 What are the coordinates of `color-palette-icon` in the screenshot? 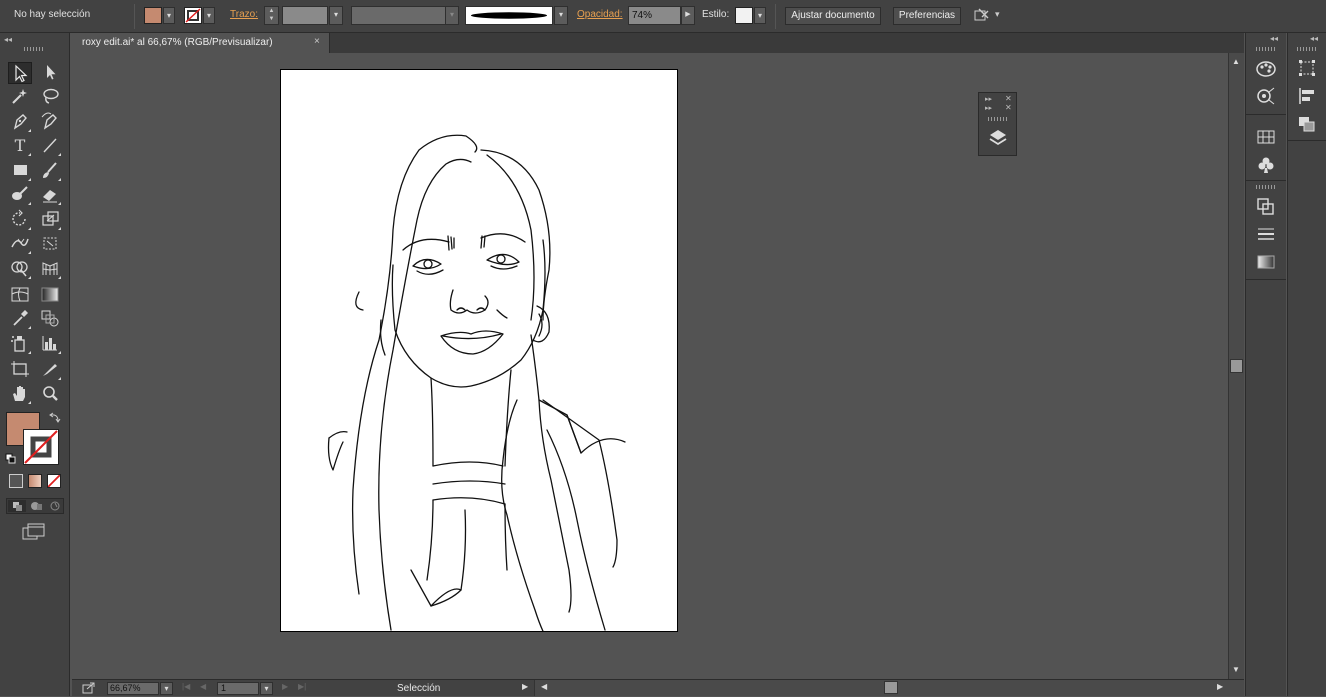 It's located at (1266, 69).